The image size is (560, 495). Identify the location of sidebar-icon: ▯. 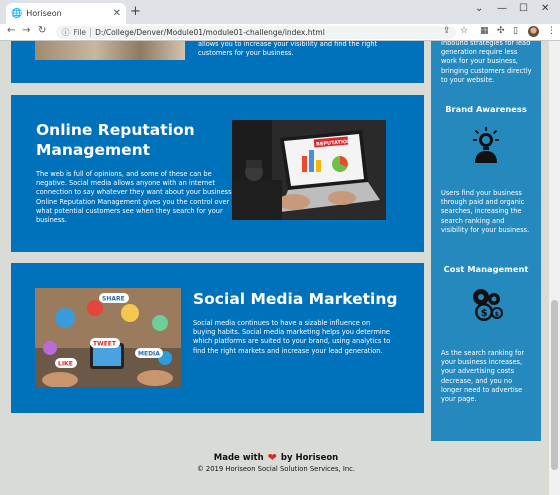
(515, 31).